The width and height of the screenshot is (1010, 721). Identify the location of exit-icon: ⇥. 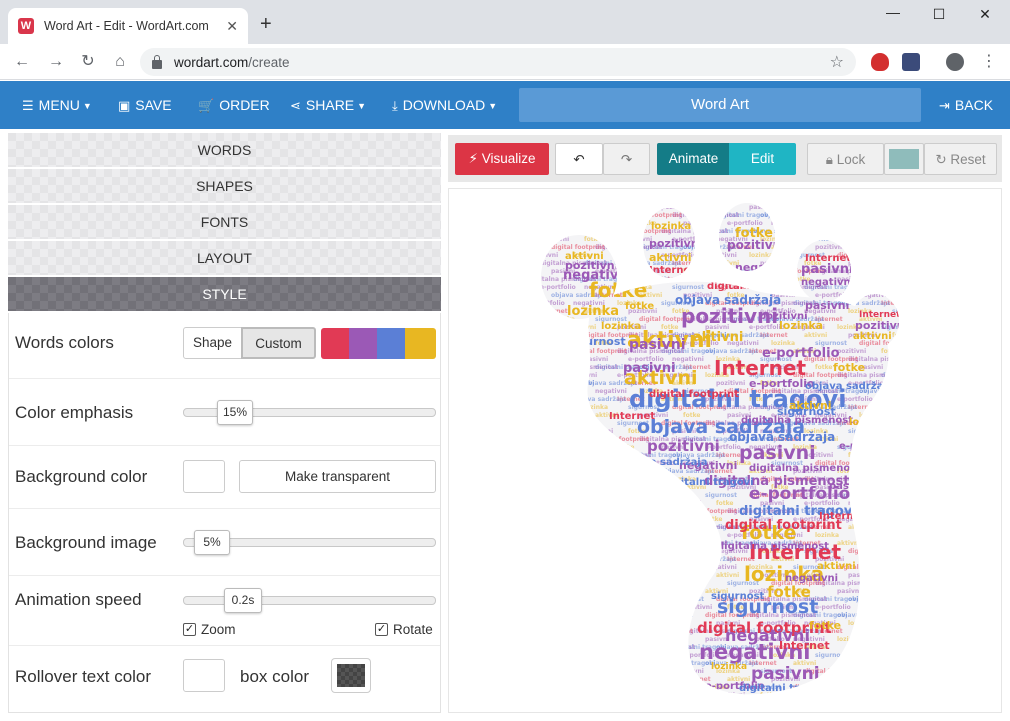
(944, 105).